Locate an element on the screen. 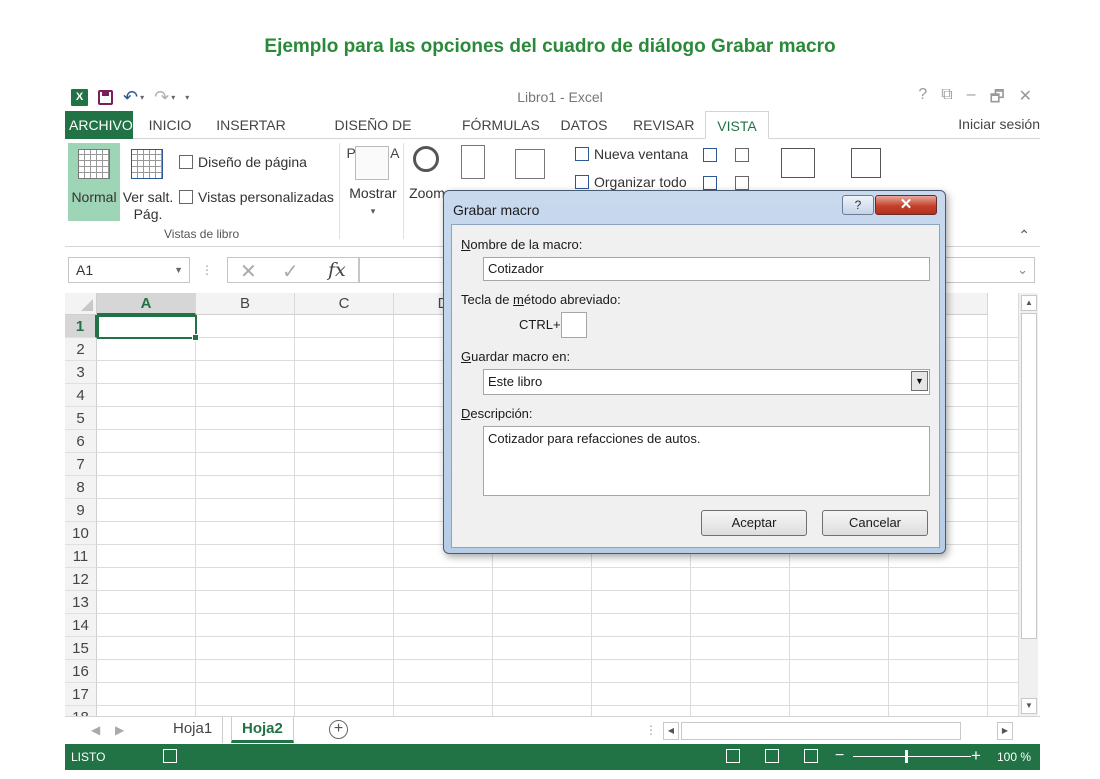  store-macro-select: Este libro ▼ is located at coordinates (706, 382).